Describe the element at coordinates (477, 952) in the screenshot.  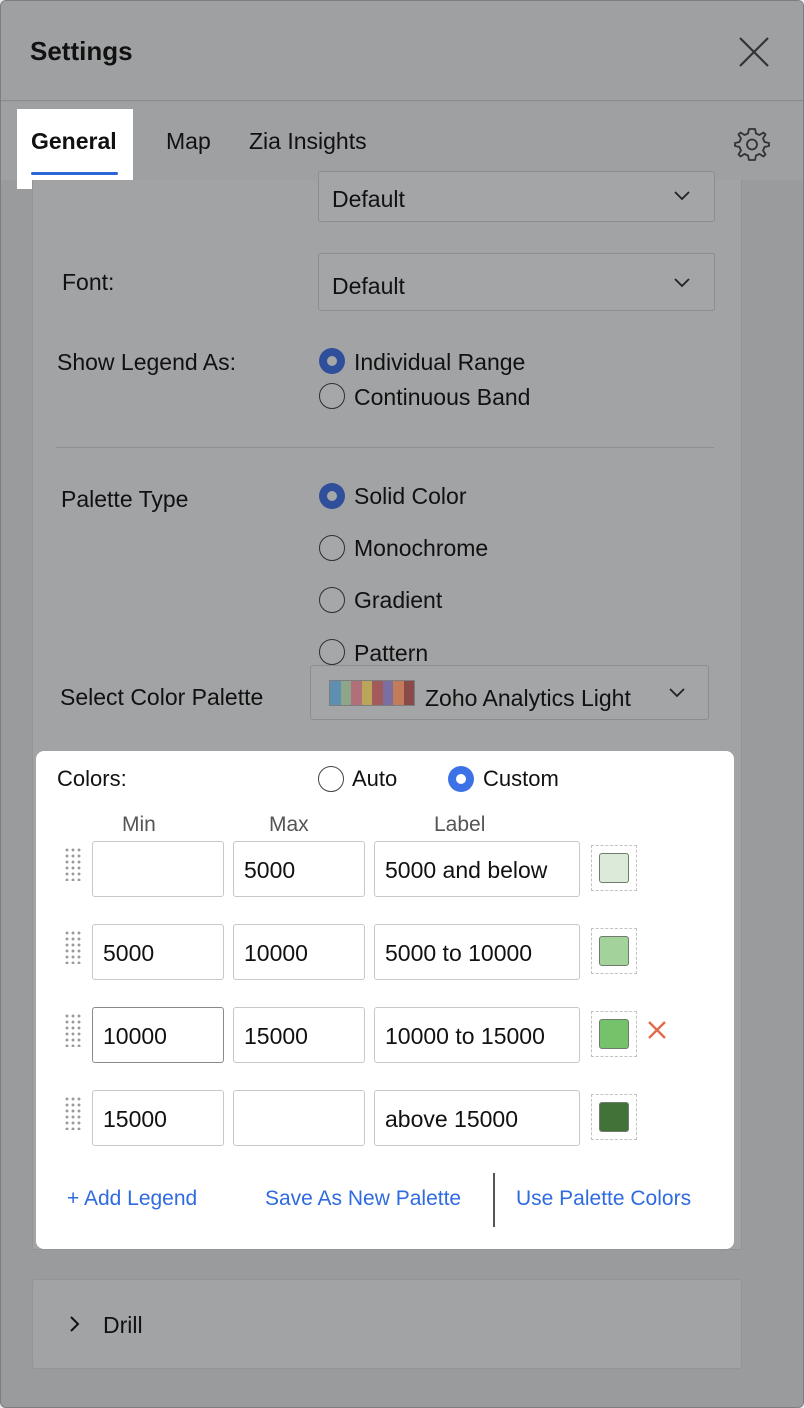
I see `label-input: 5000 to 10000` at that location.